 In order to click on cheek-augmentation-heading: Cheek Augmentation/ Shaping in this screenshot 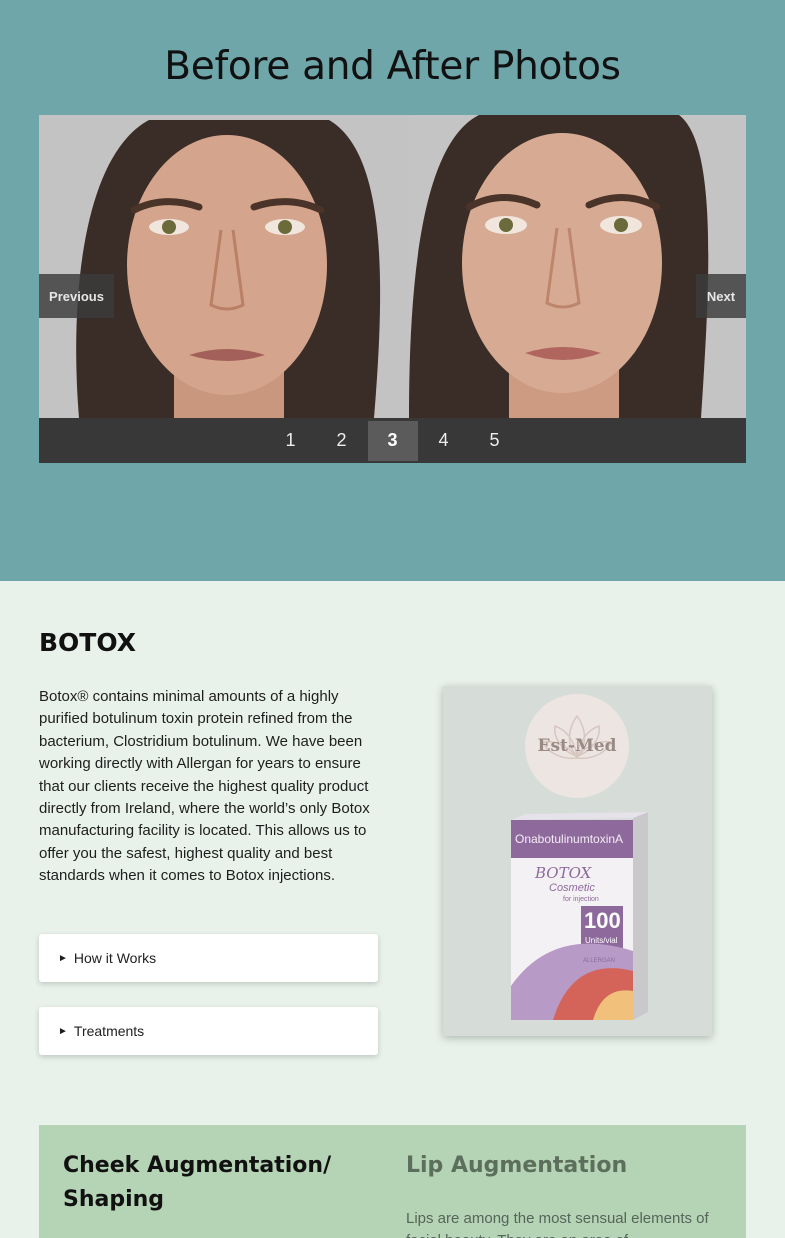, I will do `click(197, 1182)`.